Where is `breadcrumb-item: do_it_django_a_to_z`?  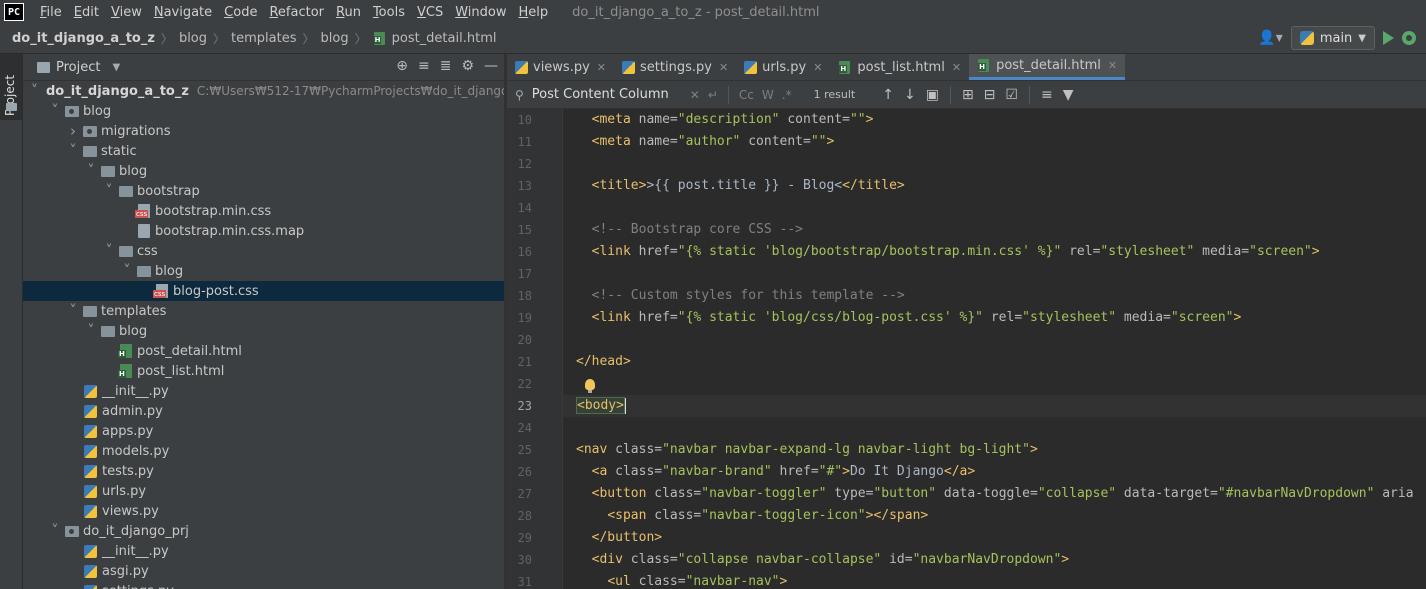 breadcrumb-item: do_it_django_a_to_z is located at coordinates (77, 38).